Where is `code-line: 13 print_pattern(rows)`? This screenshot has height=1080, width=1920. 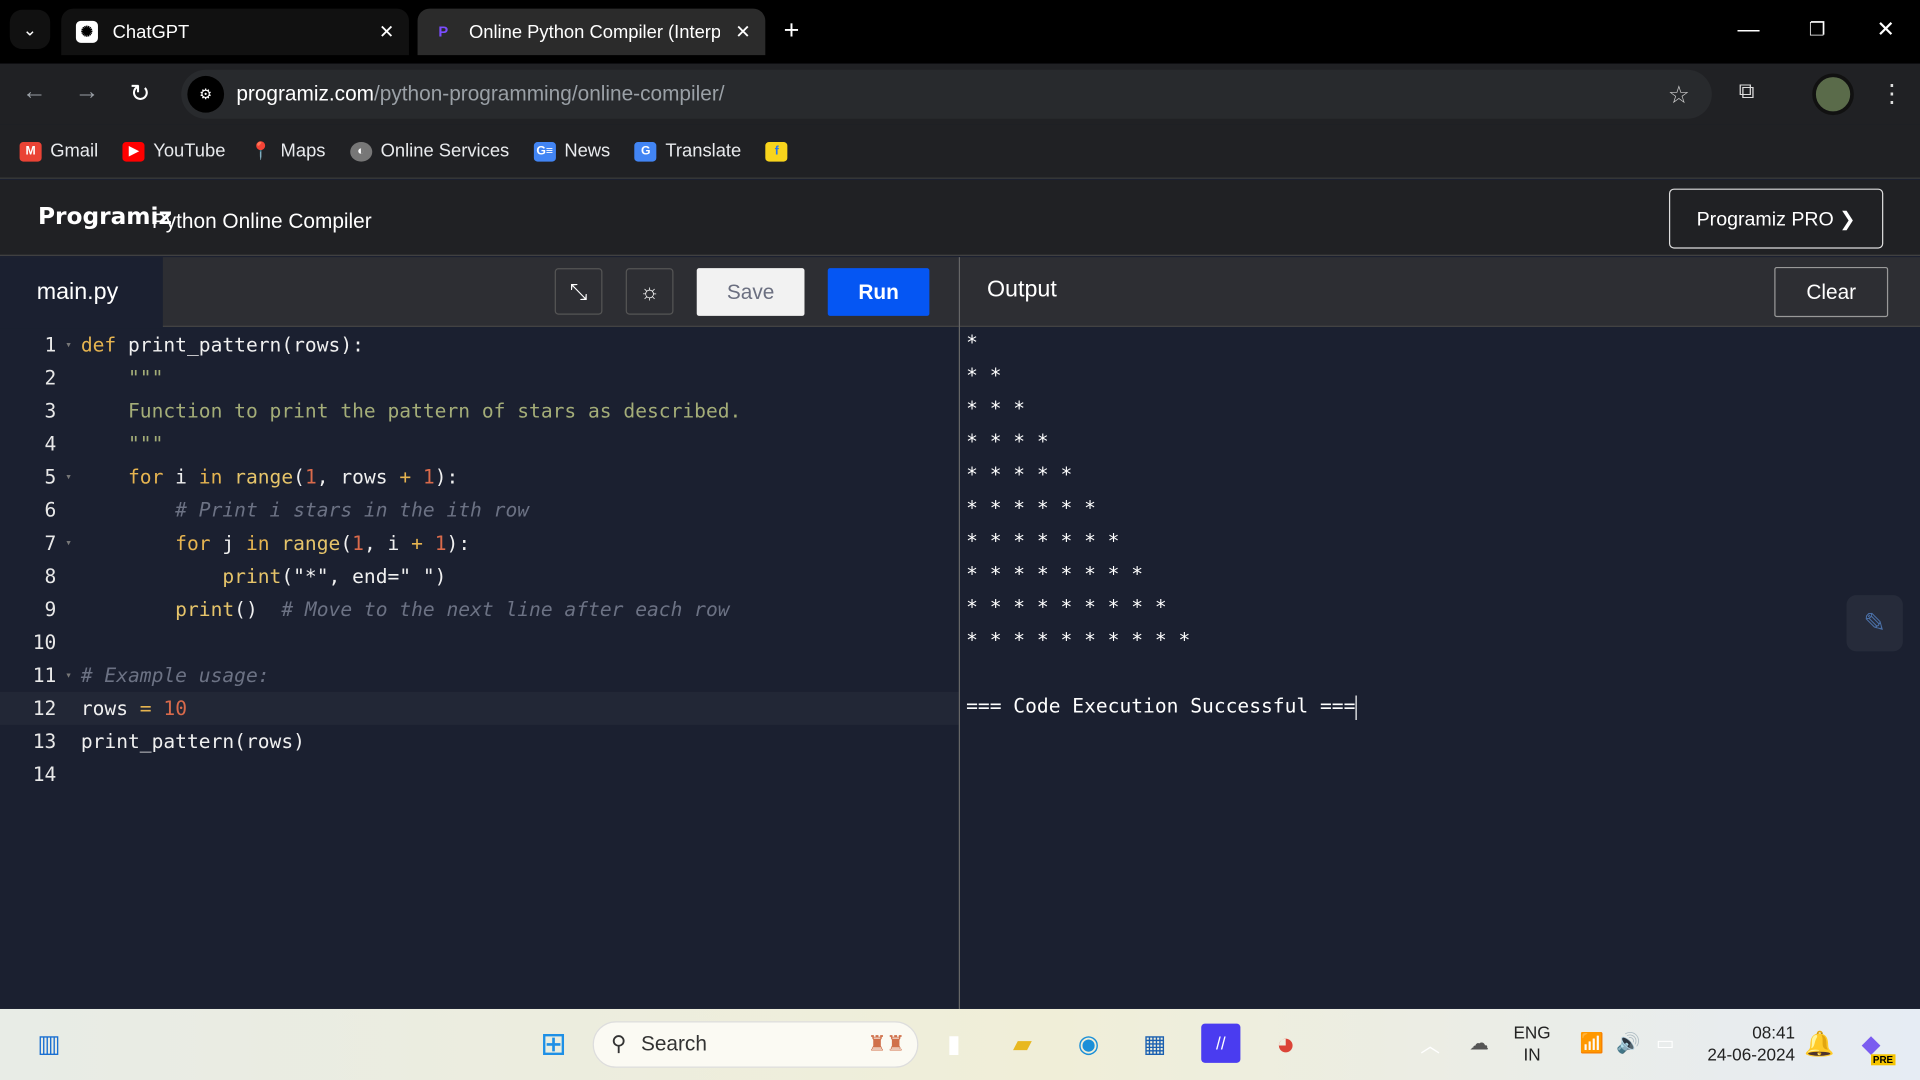
code-line: 13 print_pattern(rows) is located at coordinates (479, 741).